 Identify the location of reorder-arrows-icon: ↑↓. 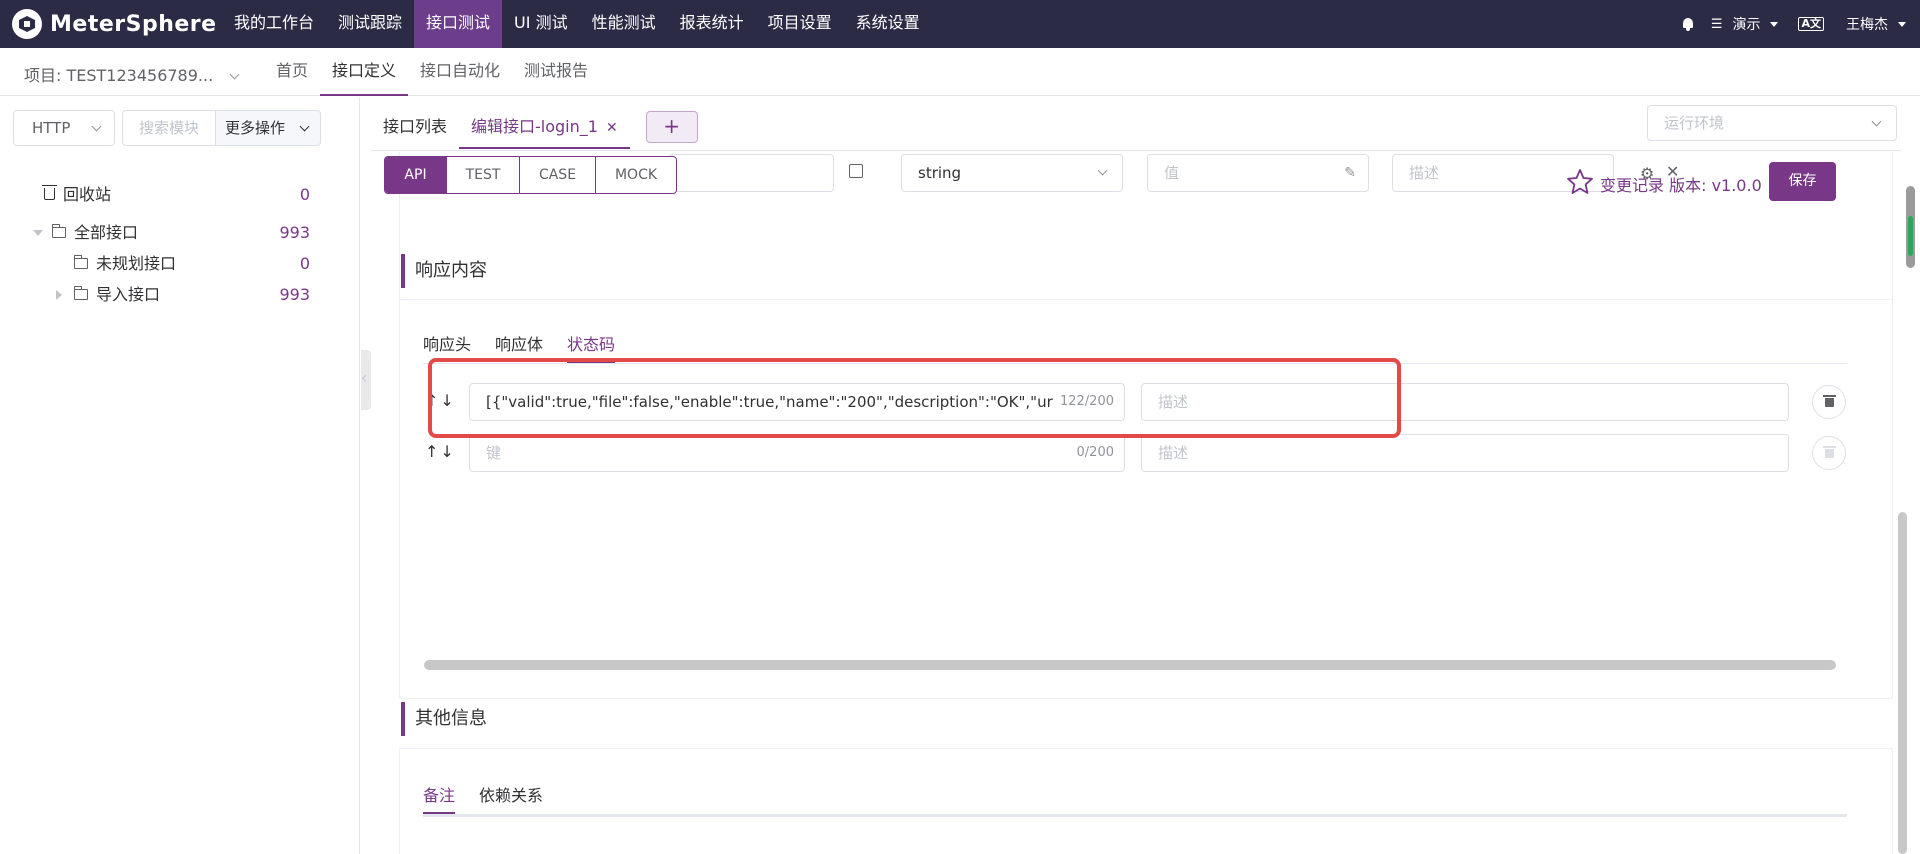
(440, 451).